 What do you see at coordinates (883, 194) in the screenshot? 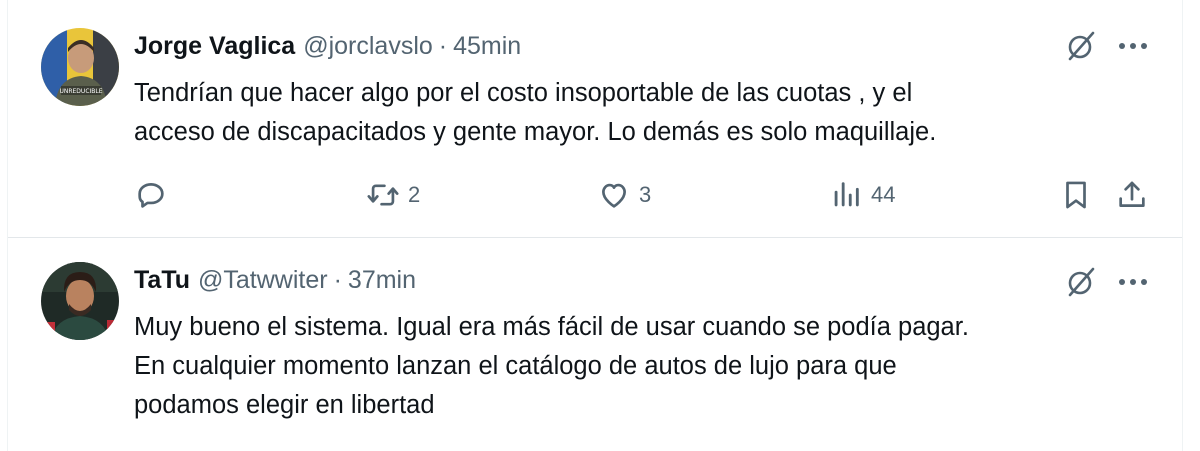
I see `views-count: 44` at bounding box center [883, 194].